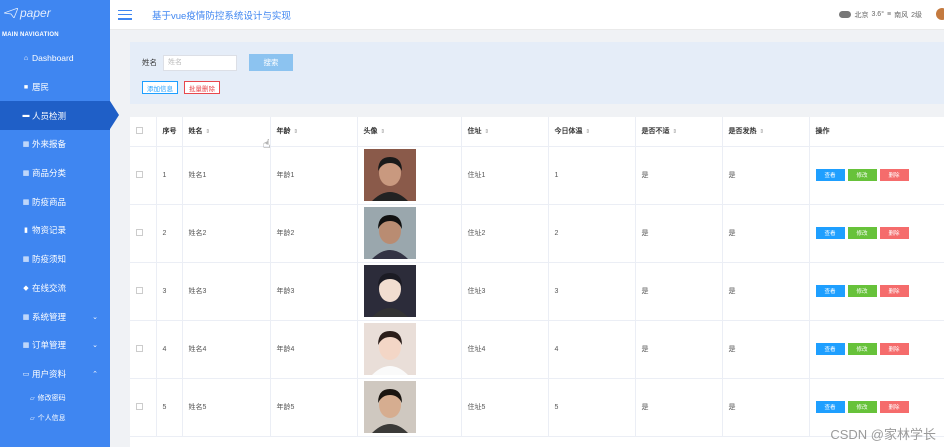  Describe the element at coordinates (169, 407) in the screenshot. I see `cell-no: 5` at that location.